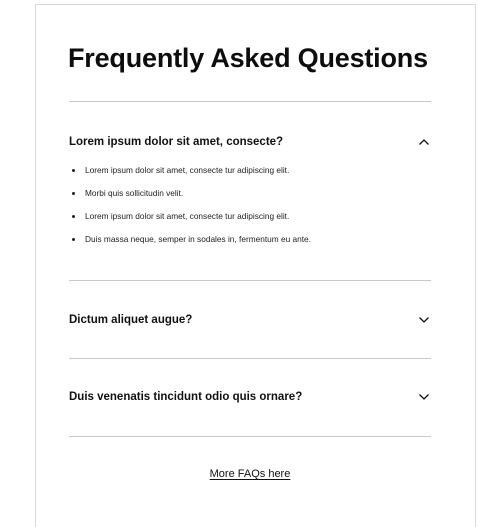  Describe the element at coordinates (248, 58) in the screenshot. I see `page-title: Frequently Asked Questions` at that location.